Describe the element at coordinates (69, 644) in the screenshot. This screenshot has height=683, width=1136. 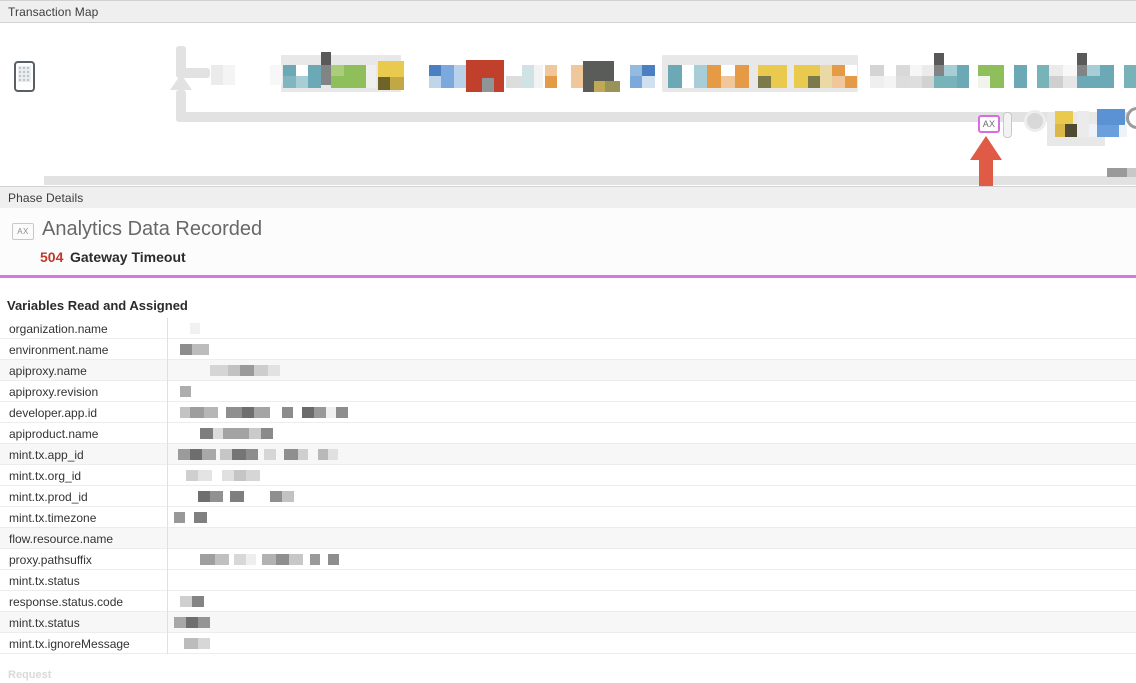
I see `variable-name: mint.tx.ignoreMessage` at that location.